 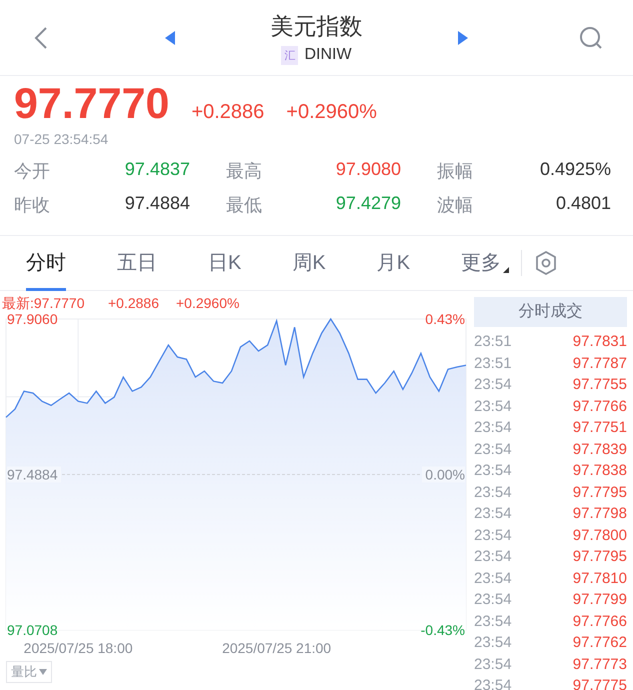 I want to click on trade-price: 97.7831, so click(x=599, y=341).